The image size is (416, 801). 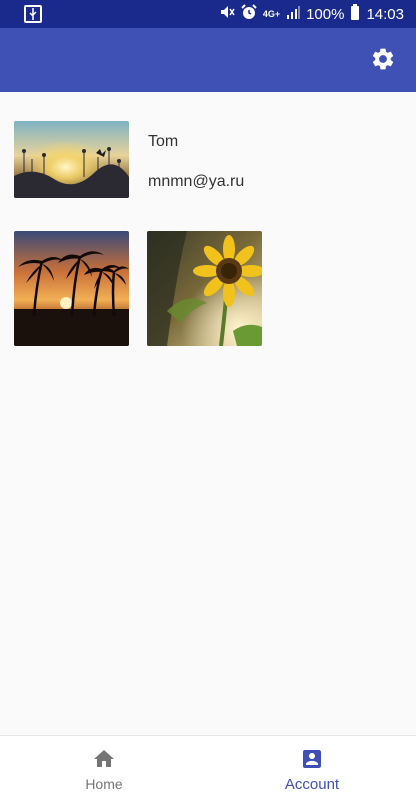 I want to click on nav-item-home: Home, so click(x=104, y=768).